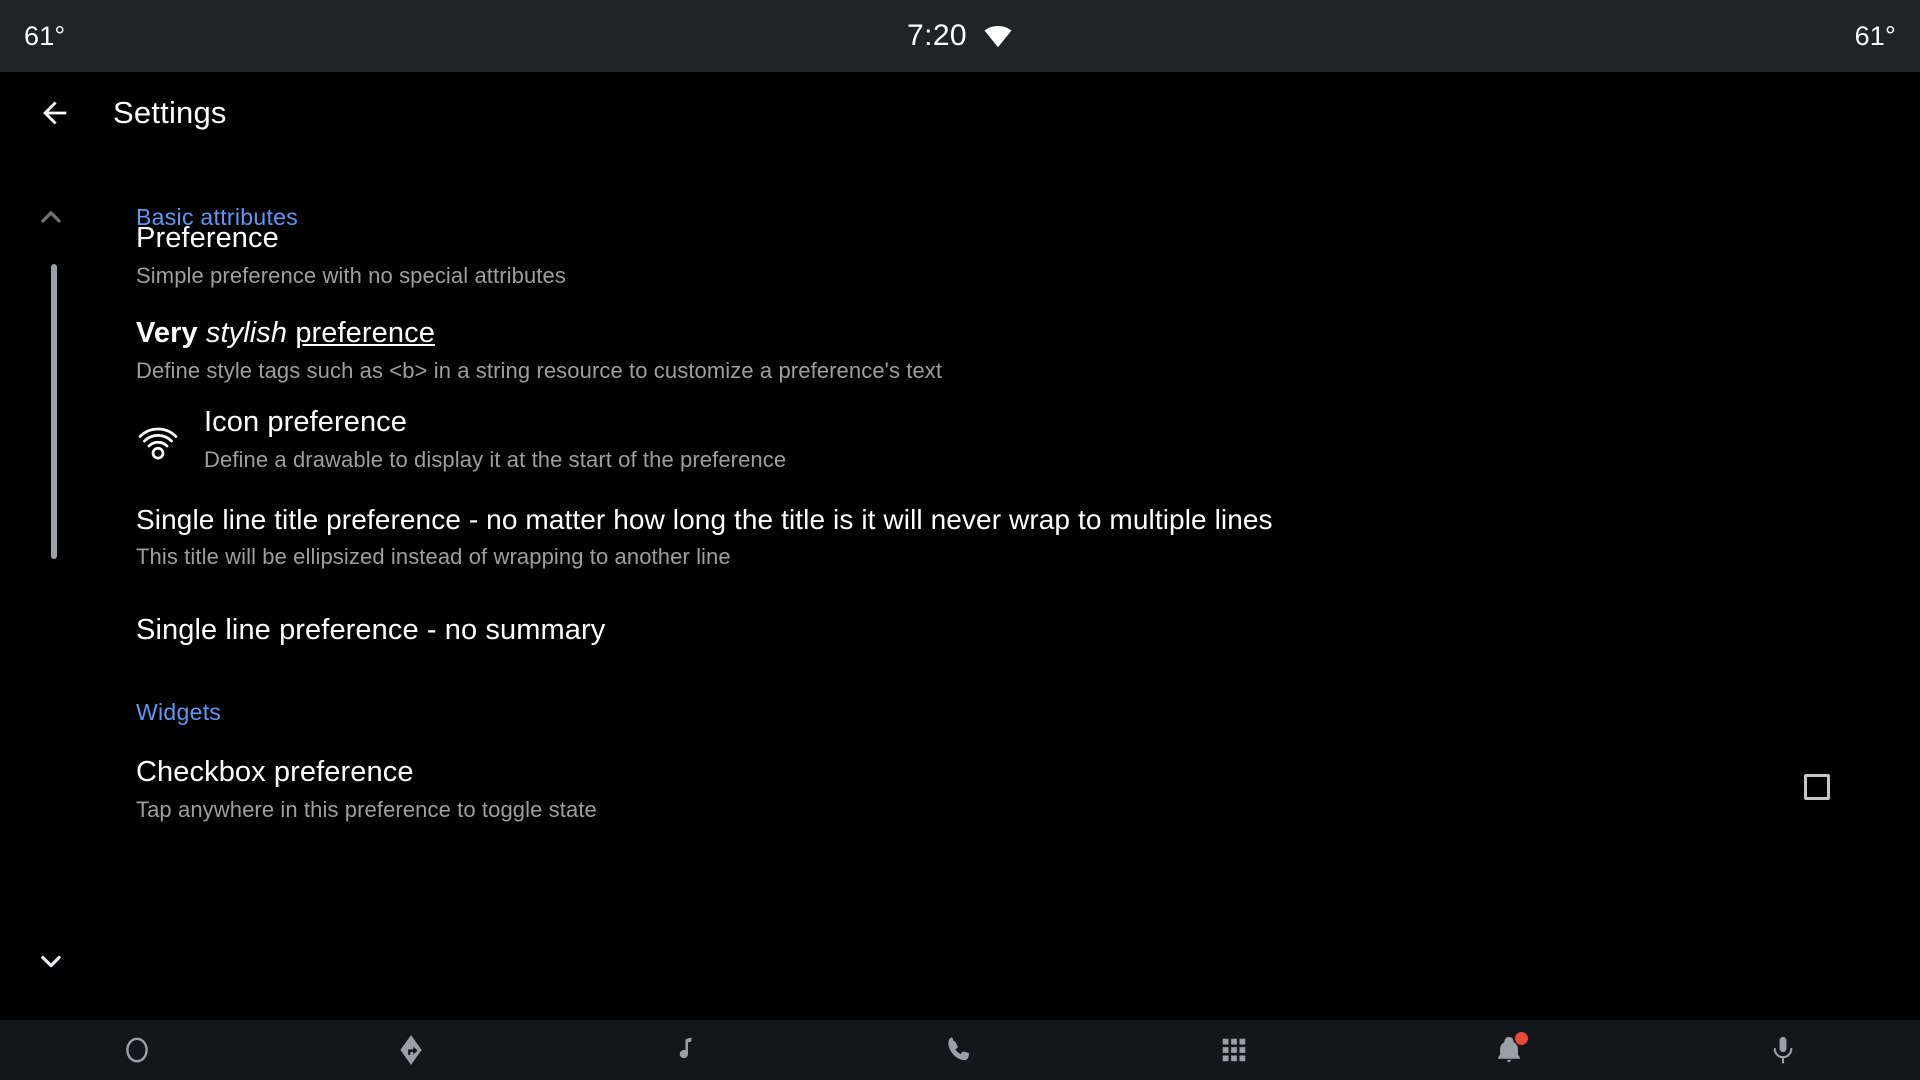  What do you see at coordinates (246, 333) in the screenshot?
I see `preference-title-italic-part: stylish` at bounding box center [246, 333].